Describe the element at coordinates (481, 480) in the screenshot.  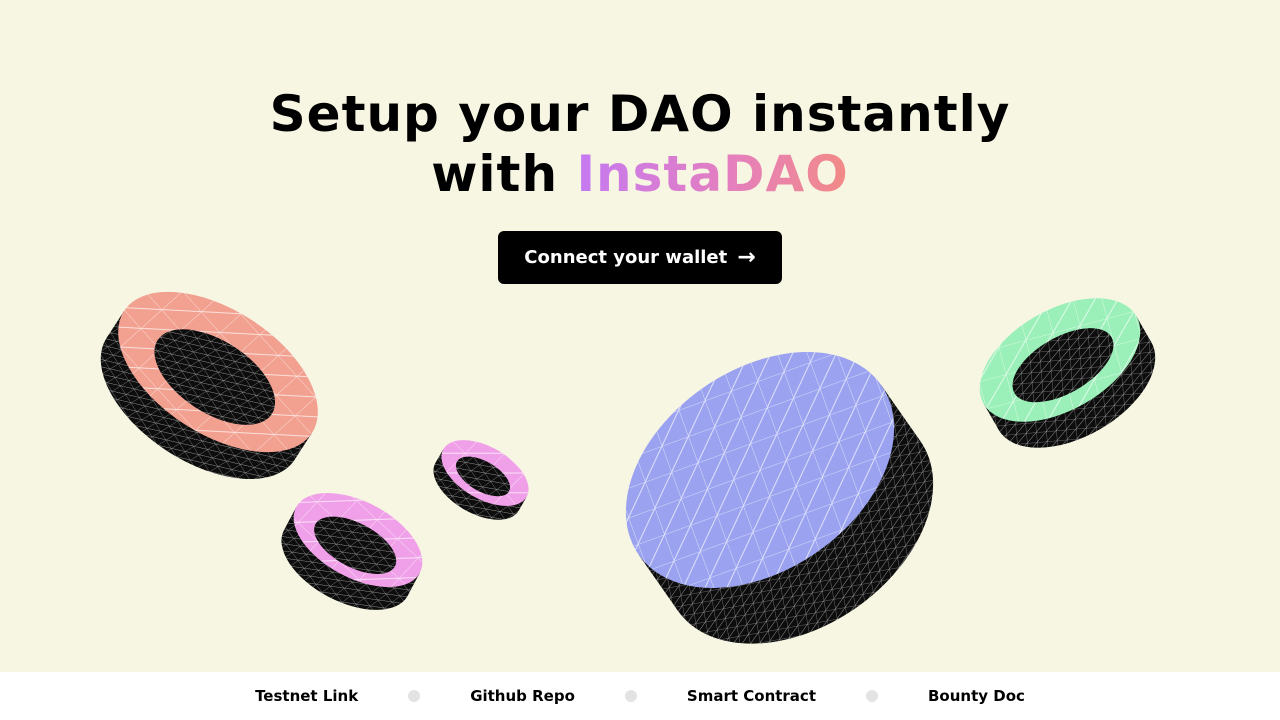
I see `pink-ring-small-shape` at that location.